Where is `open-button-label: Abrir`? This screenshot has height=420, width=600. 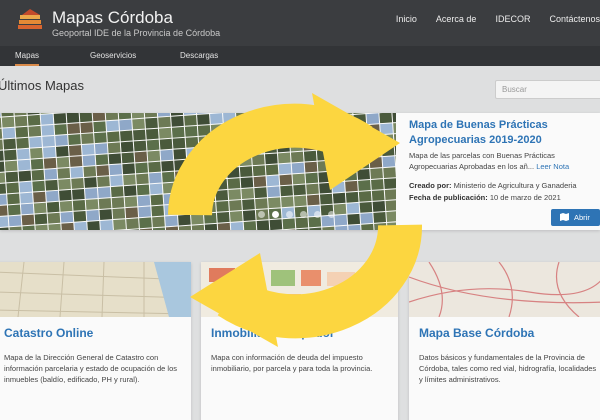
open-button-label: Abrir is located at coordinates (582, 217).